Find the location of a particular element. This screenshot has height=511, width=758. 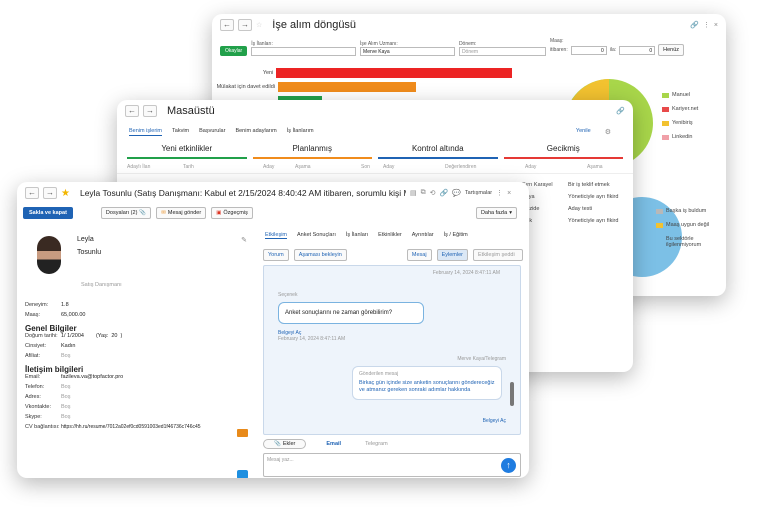

vkontakte-value: Boş is located at coordinates (65, 407).